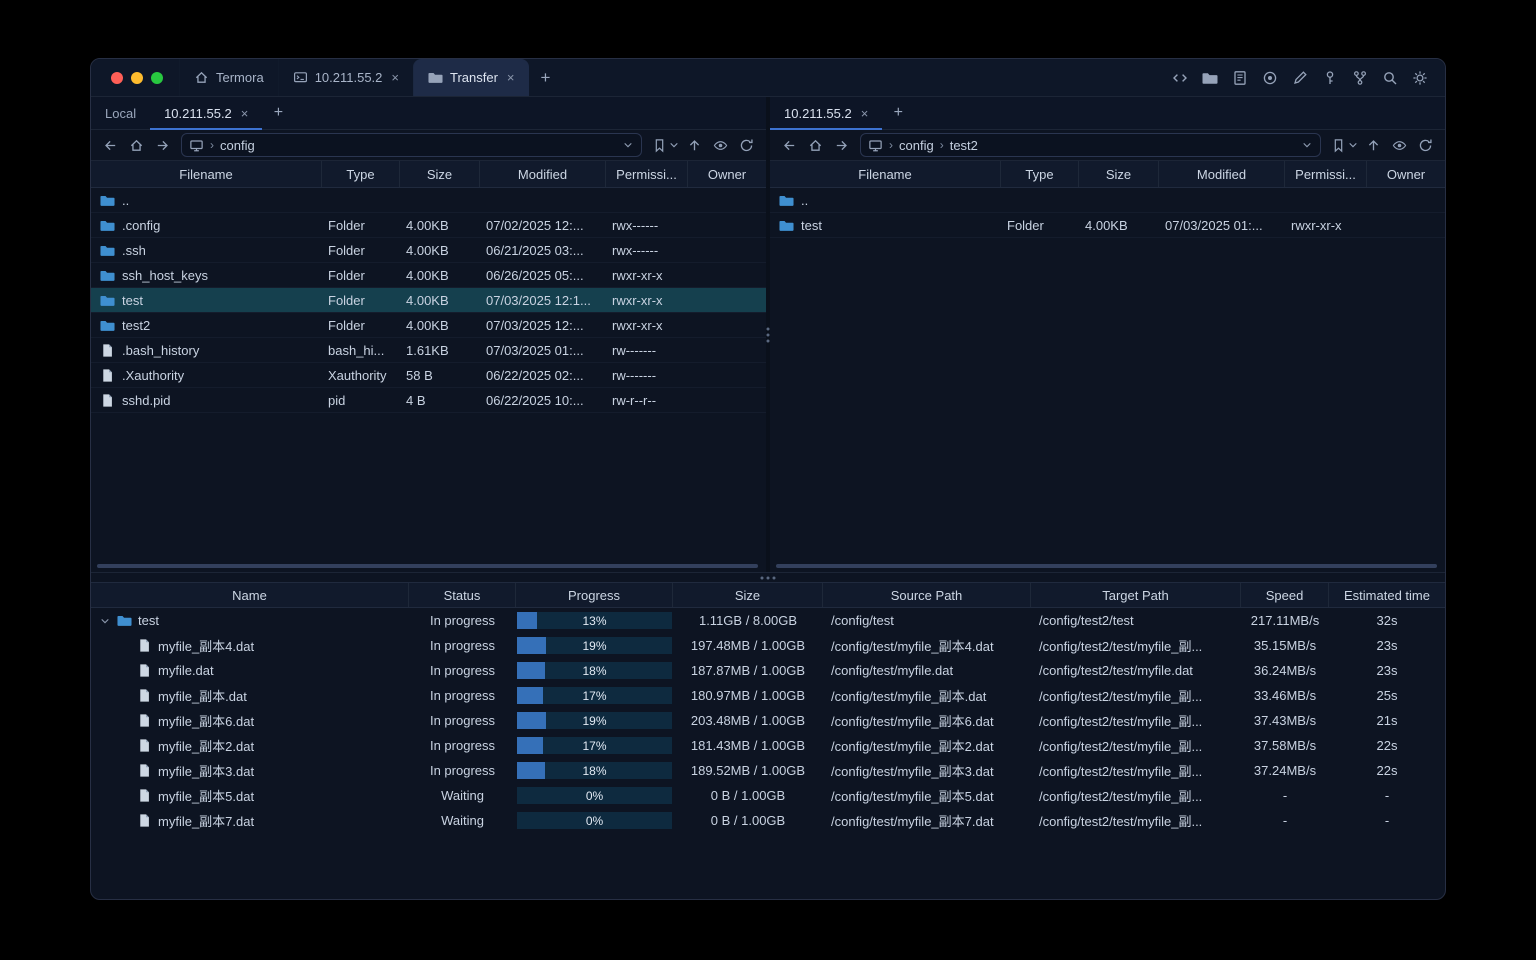  I want to click on zoom-window-button, so click(157, 77).